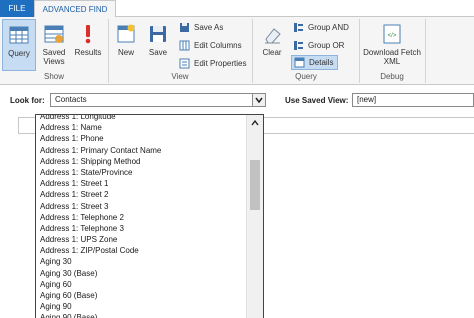 The width and height of the screenshot is (474, 318). What do you see at coordinates (184, 45) in the screenshot?
I see `edit-columns-icon` at bounding box center [184, 45].